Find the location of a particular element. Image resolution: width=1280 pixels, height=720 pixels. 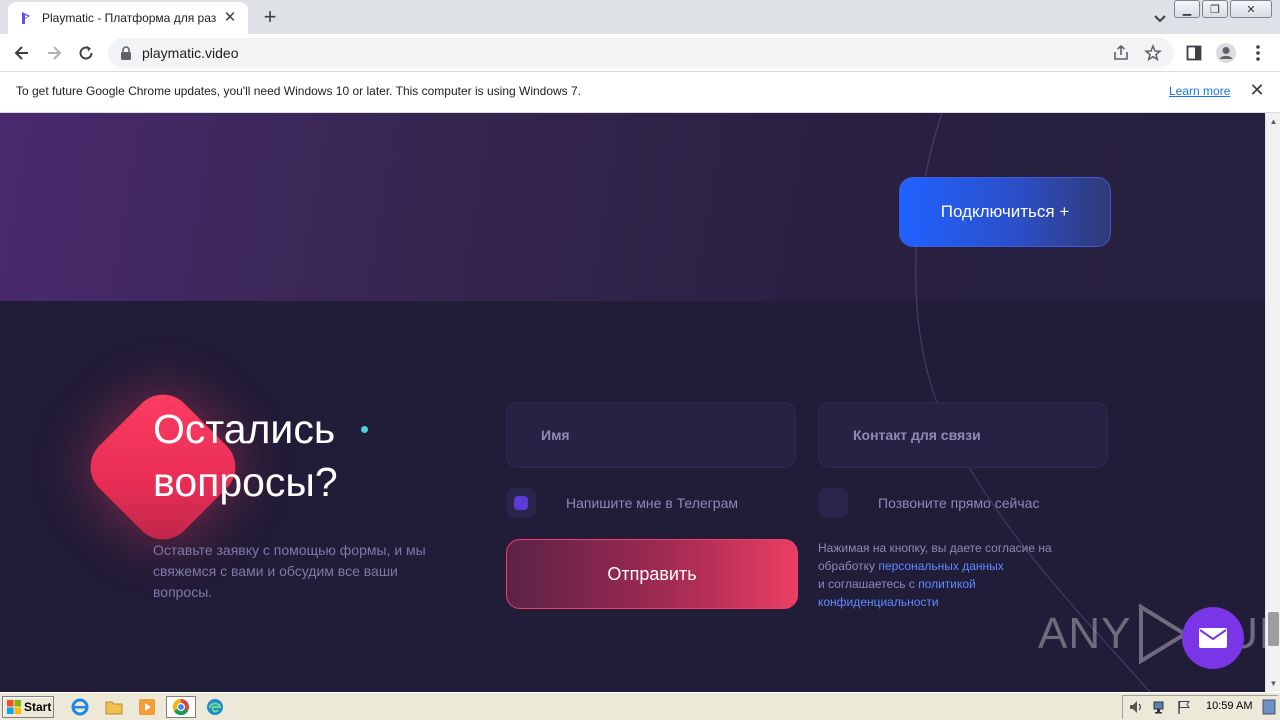

network-icon is located at coordinates (1160, 707).